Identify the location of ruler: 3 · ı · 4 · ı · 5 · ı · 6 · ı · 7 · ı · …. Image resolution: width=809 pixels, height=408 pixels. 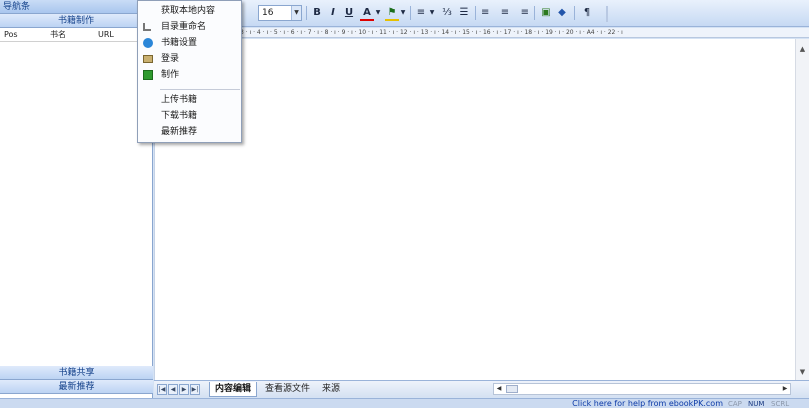
(481, 33).